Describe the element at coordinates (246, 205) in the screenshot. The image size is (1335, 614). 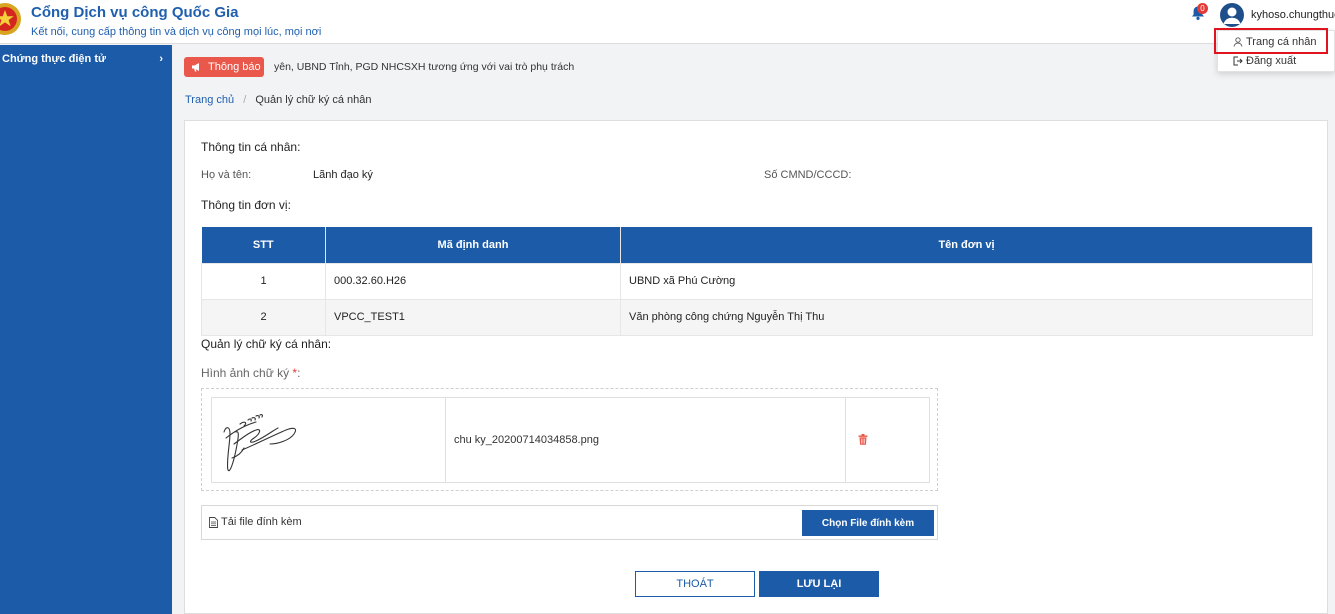
I see `unit-info-title: Thông tin đơn vị:` at that location.